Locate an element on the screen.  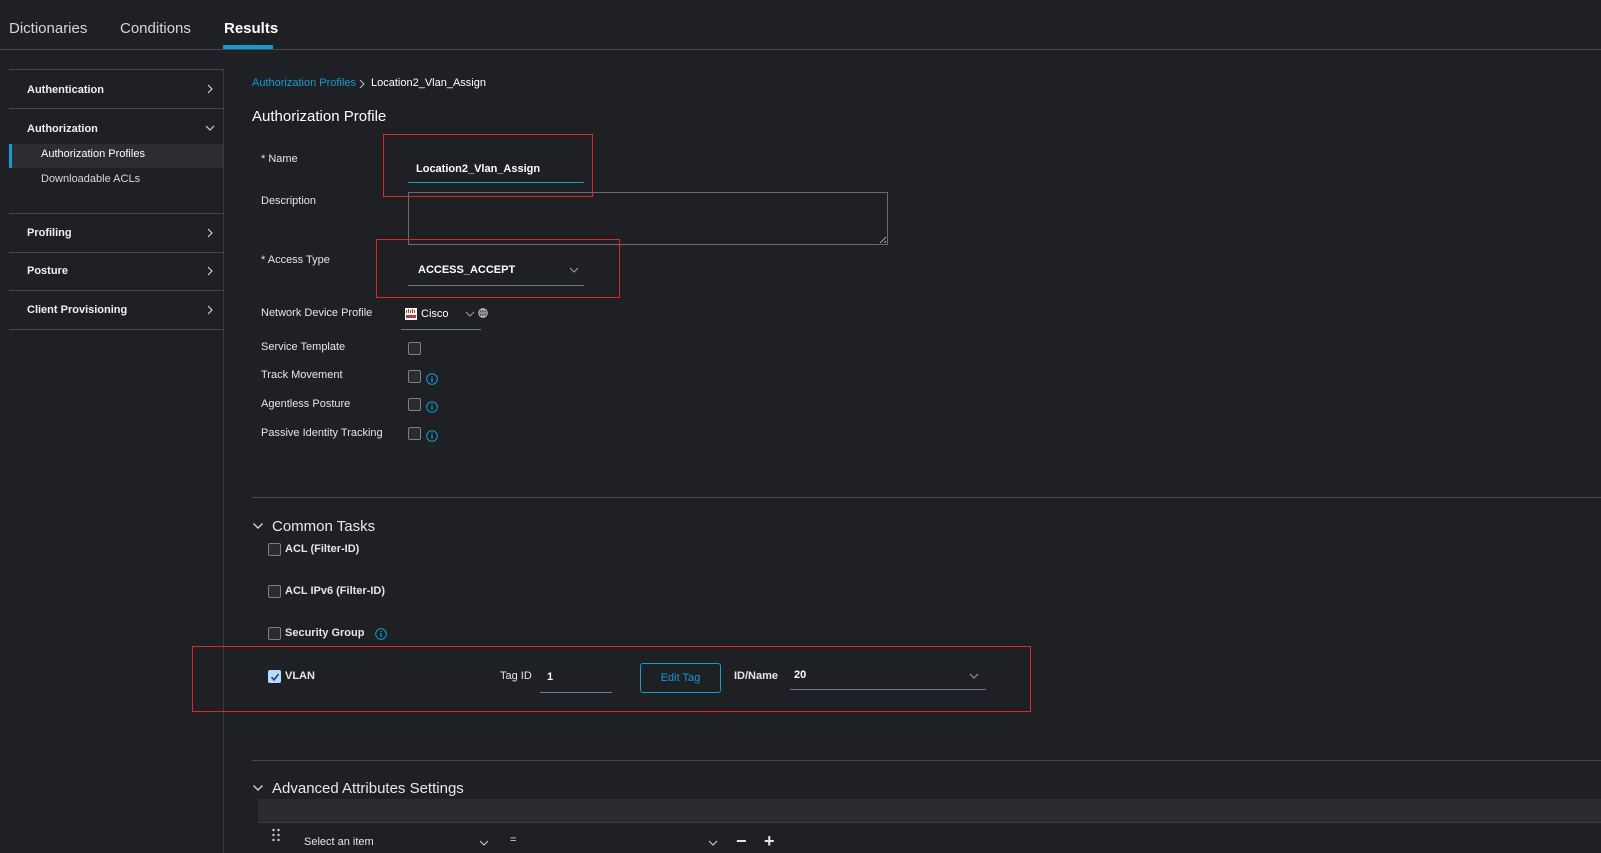
passive-identity-tracking-checkbox is located at coordinates (414, 433).